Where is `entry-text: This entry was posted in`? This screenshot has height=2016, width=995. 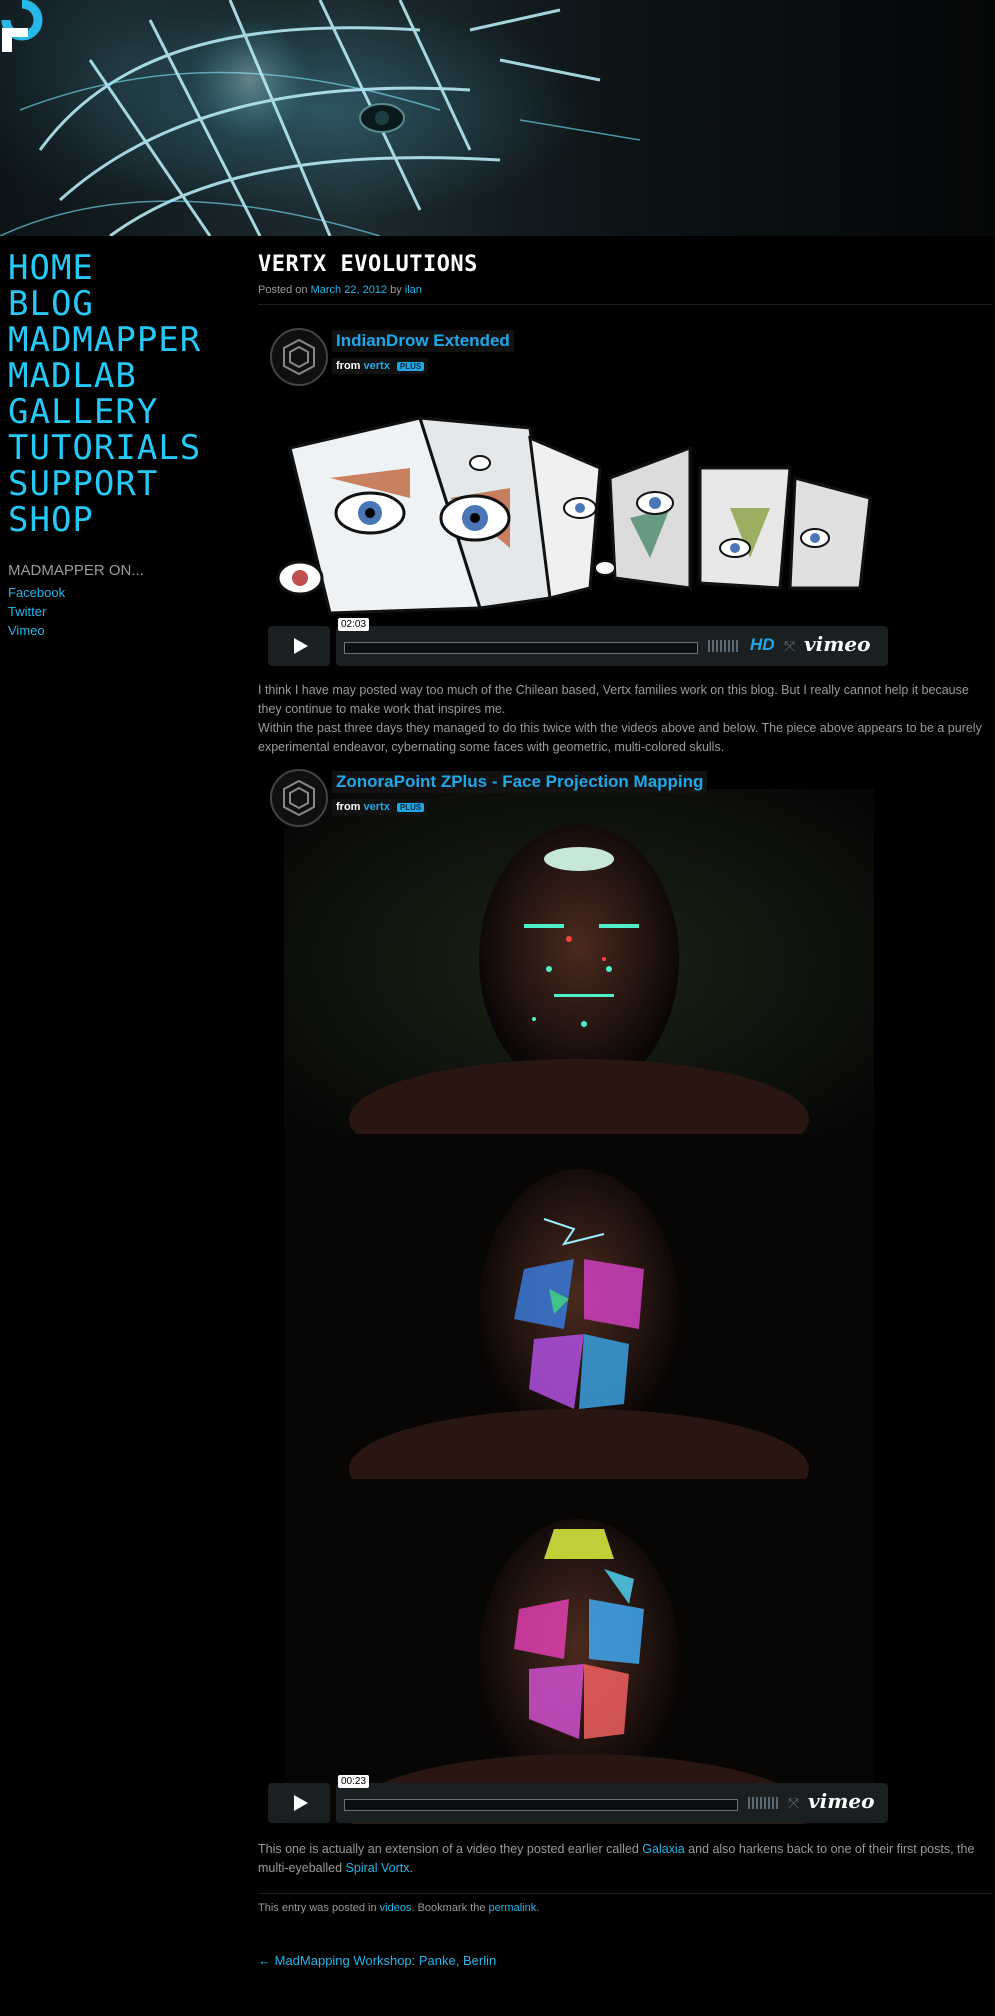
entry-text: This entry was posted in is located at coordinates (319, 1908).